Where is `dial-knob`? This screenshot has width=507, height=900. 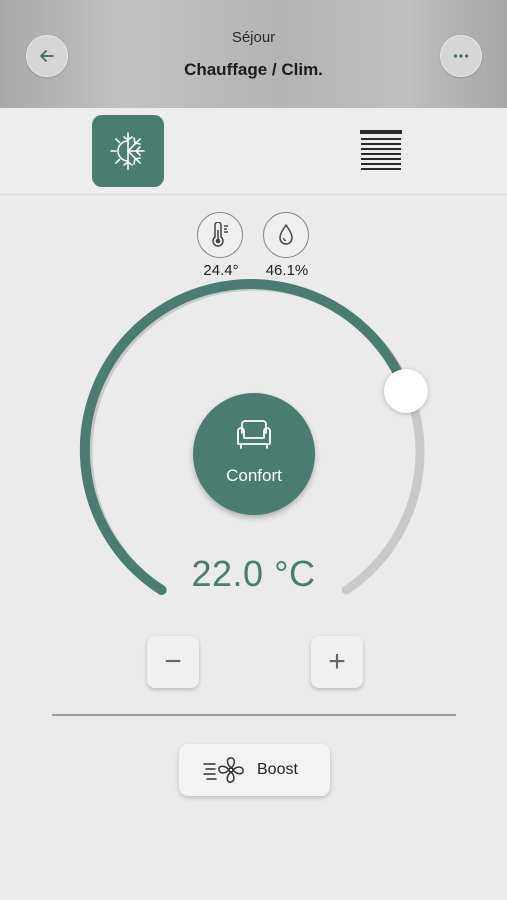 dial-knob is located at coordinates (406, 391).